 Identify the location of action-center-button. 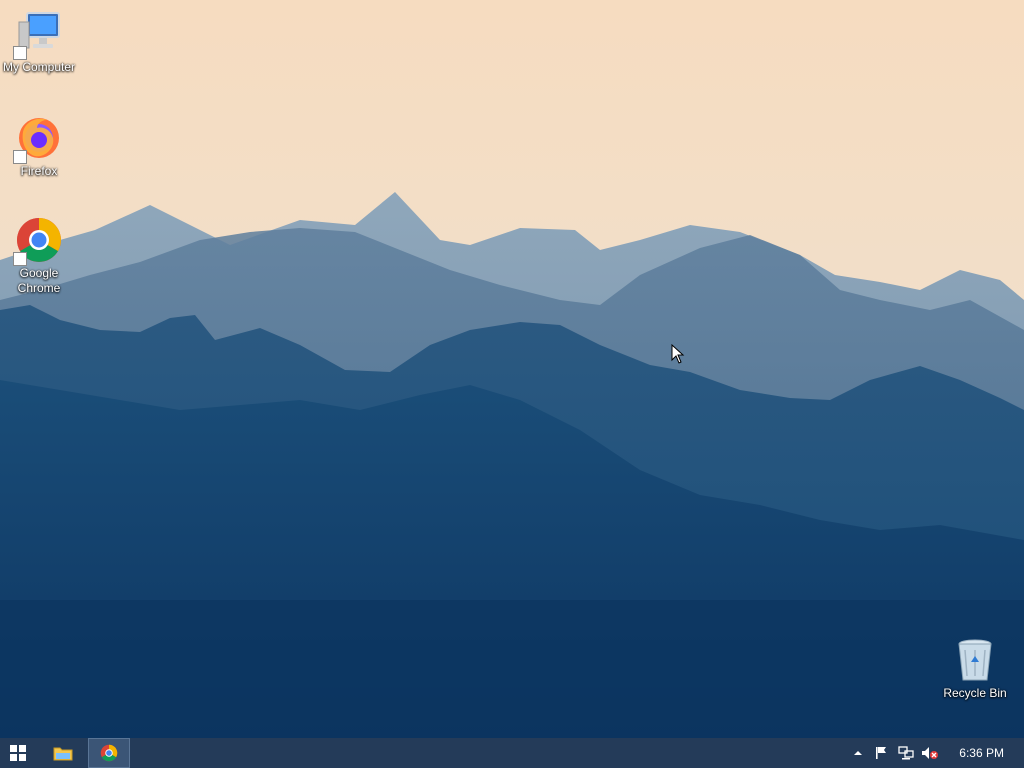
(881, 753).